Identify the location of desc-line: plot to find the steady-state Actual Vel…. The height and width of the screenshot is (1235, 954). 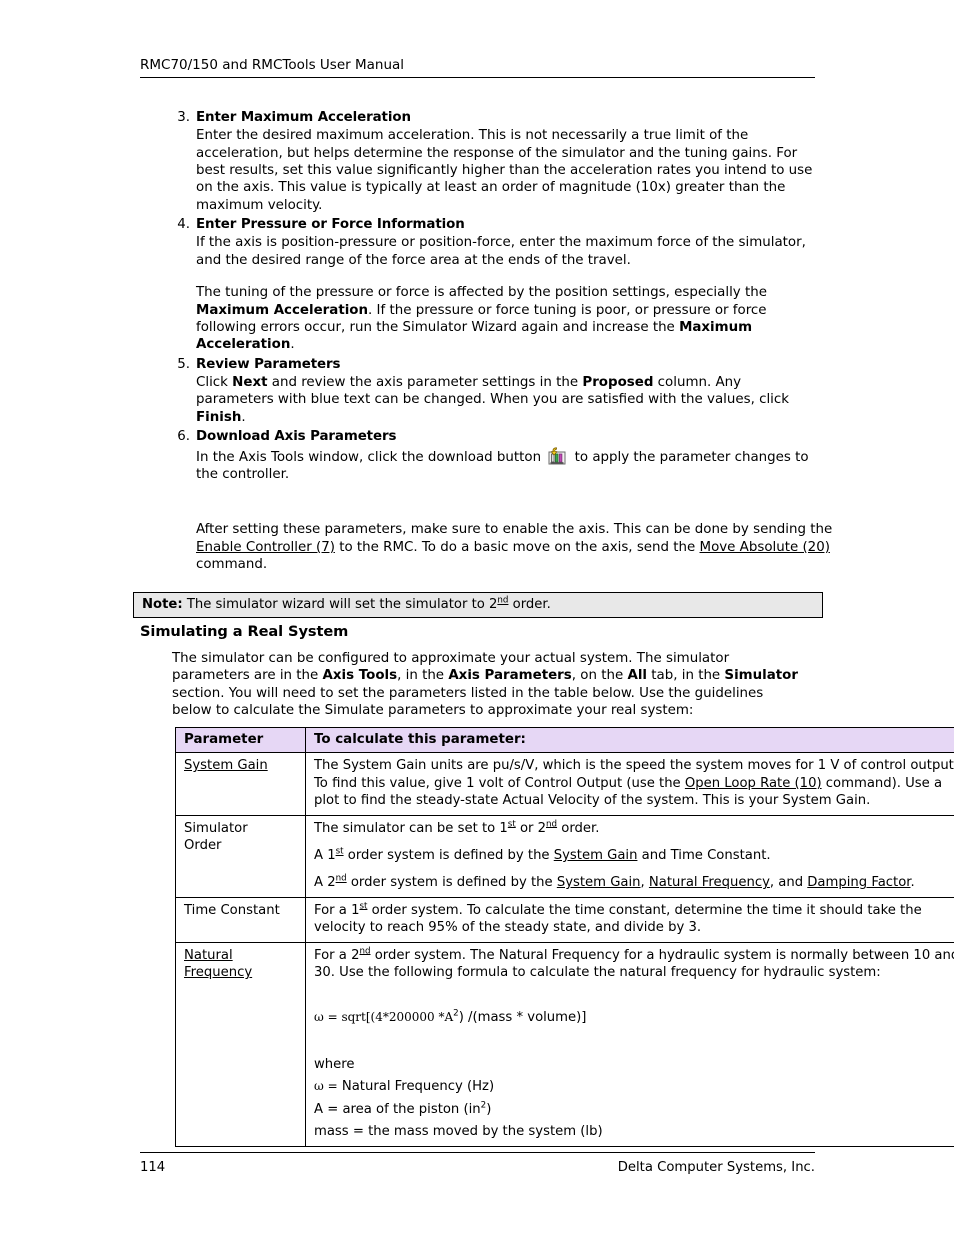
(592, 801).